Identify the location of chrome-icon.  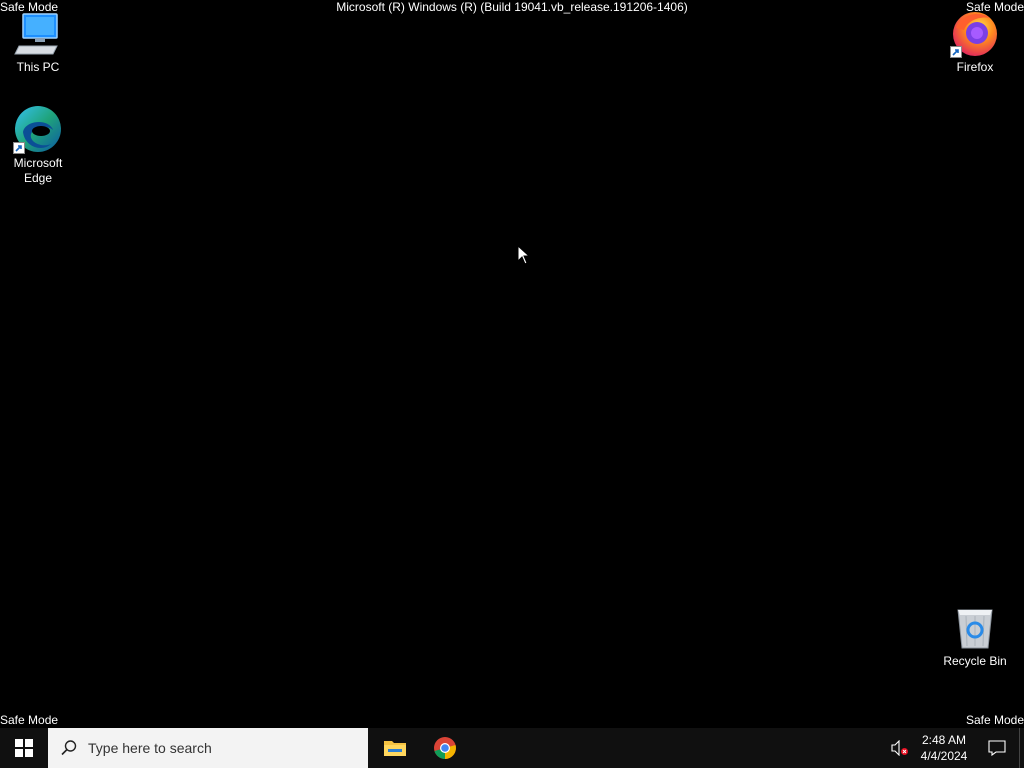
(445, 748).